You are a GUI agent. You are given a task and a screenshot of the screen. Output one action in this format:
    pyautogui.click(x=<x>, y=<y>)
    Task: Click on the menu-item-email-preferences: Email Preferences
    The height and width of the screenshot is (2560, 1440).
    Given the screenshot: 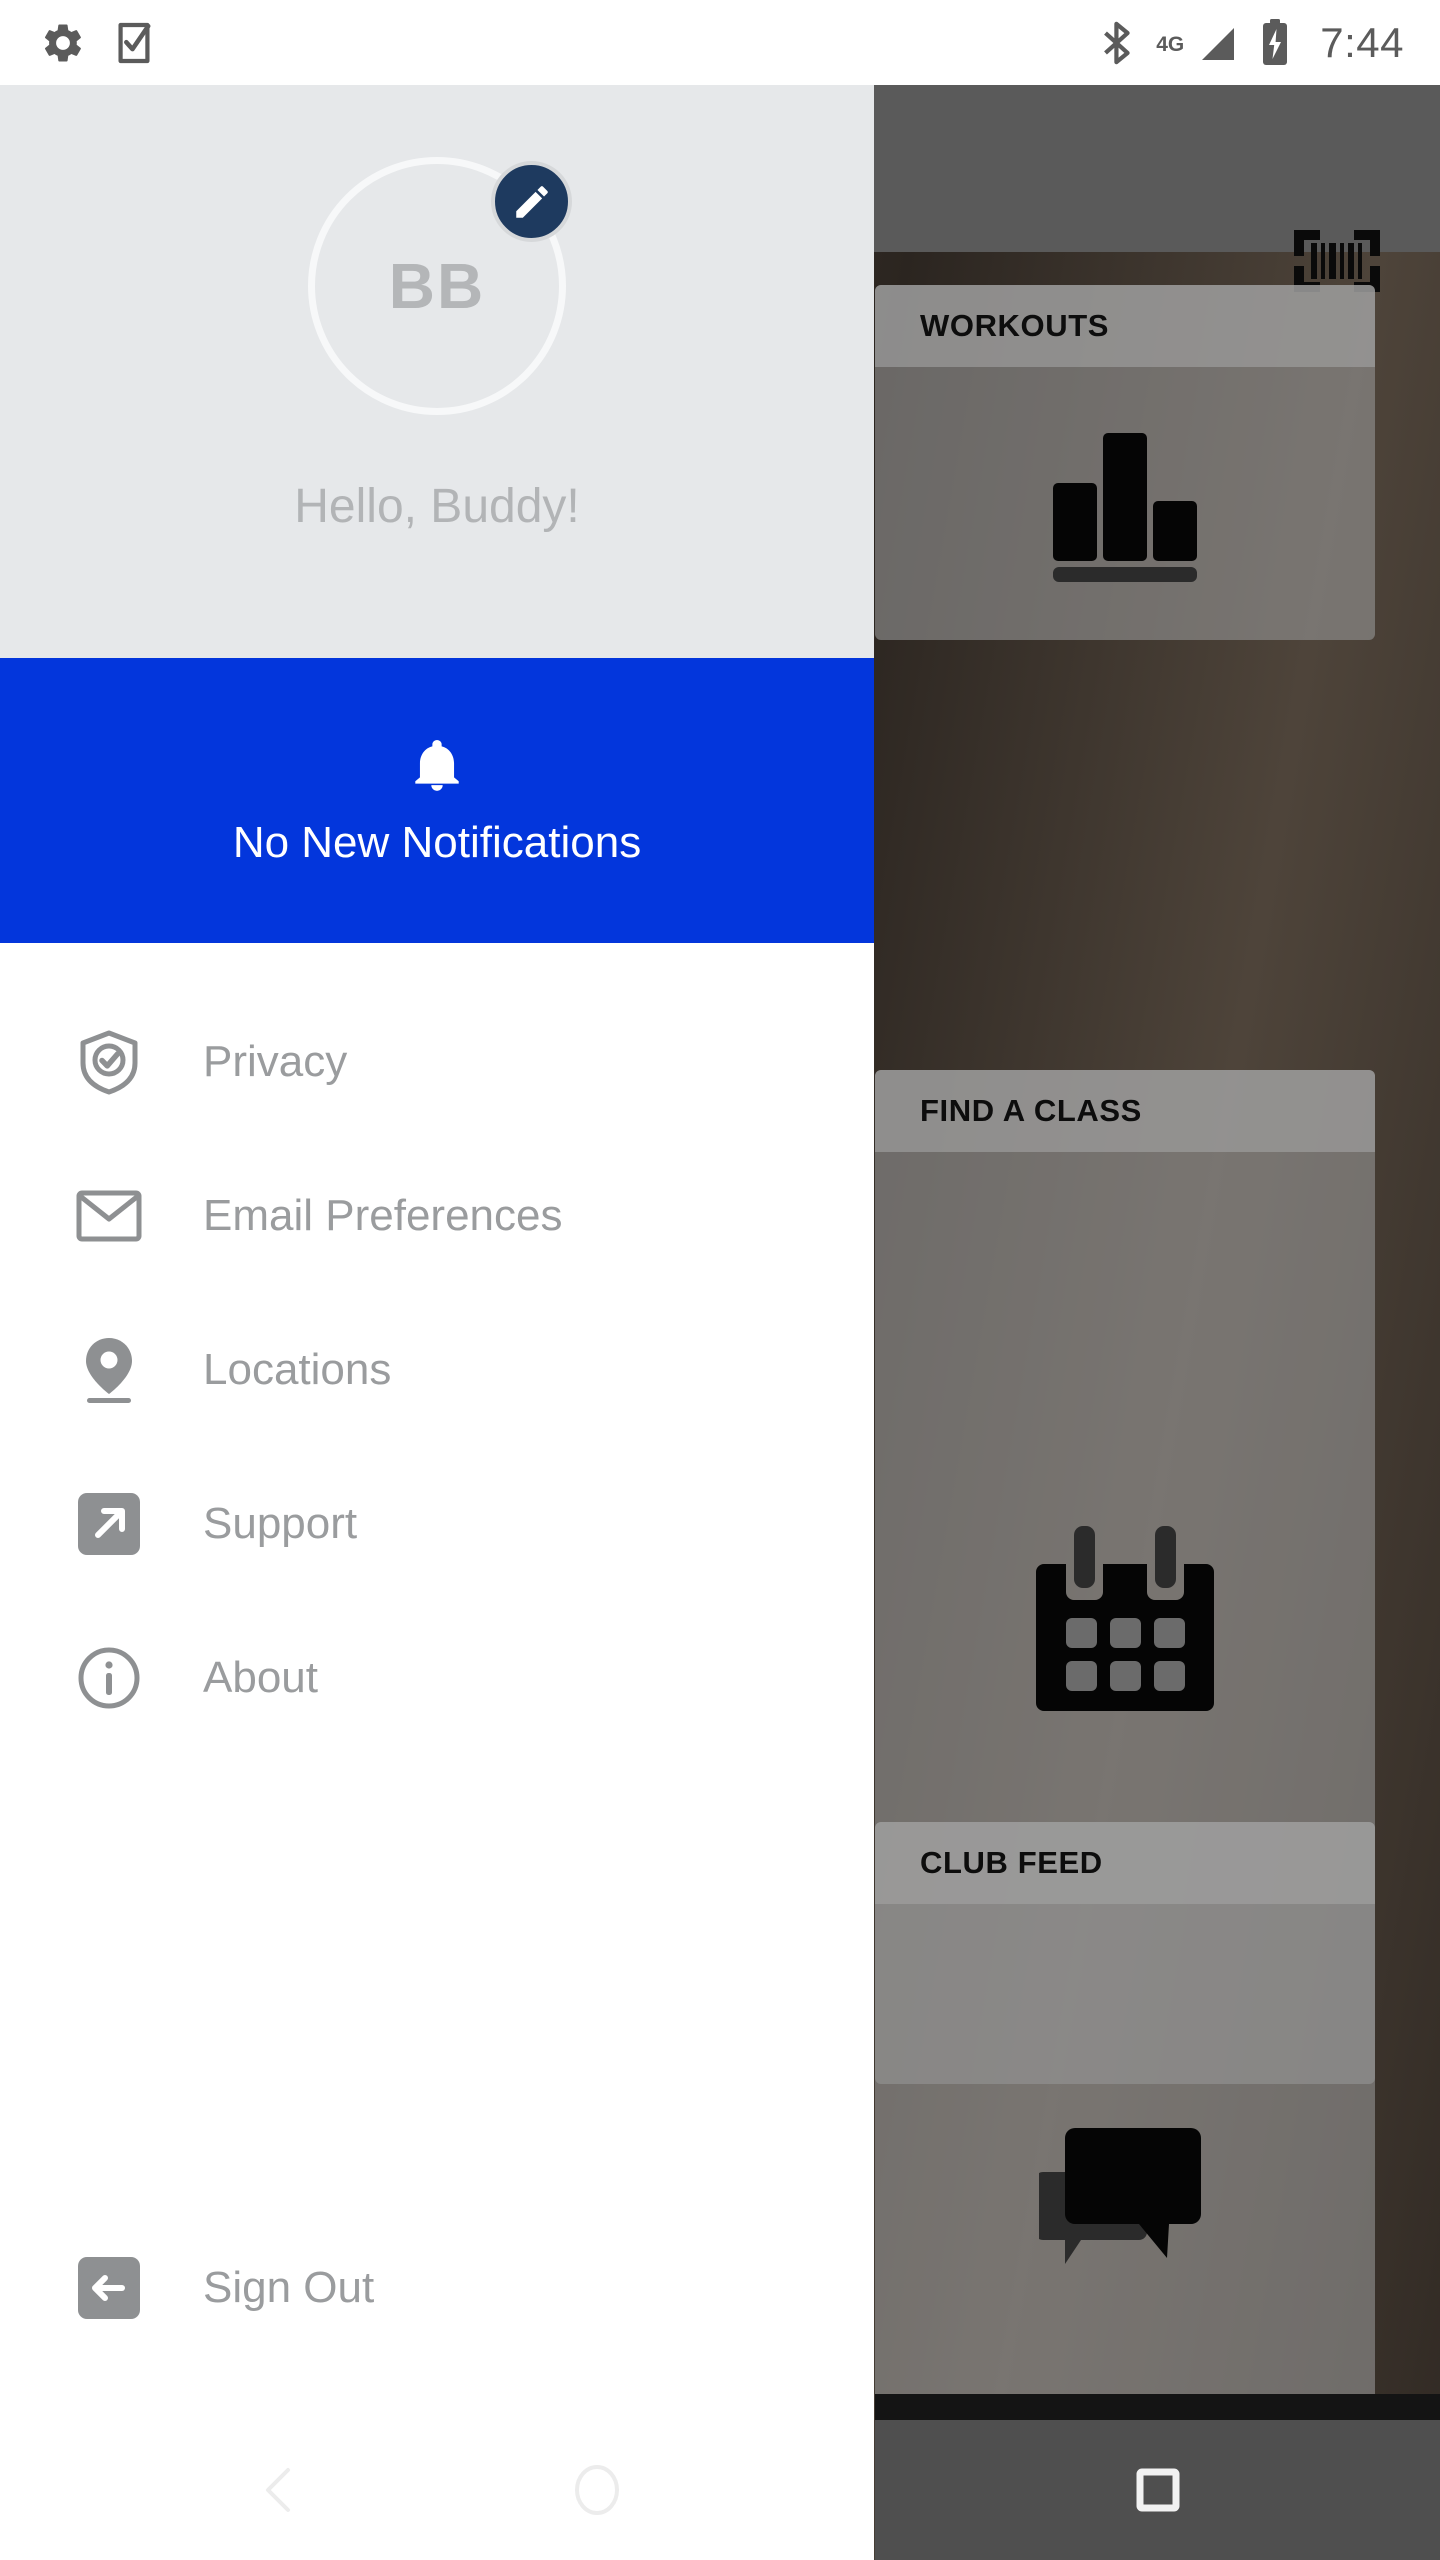 What is the action you would take?
    pyautogui.click(x=437, y=1216)
    